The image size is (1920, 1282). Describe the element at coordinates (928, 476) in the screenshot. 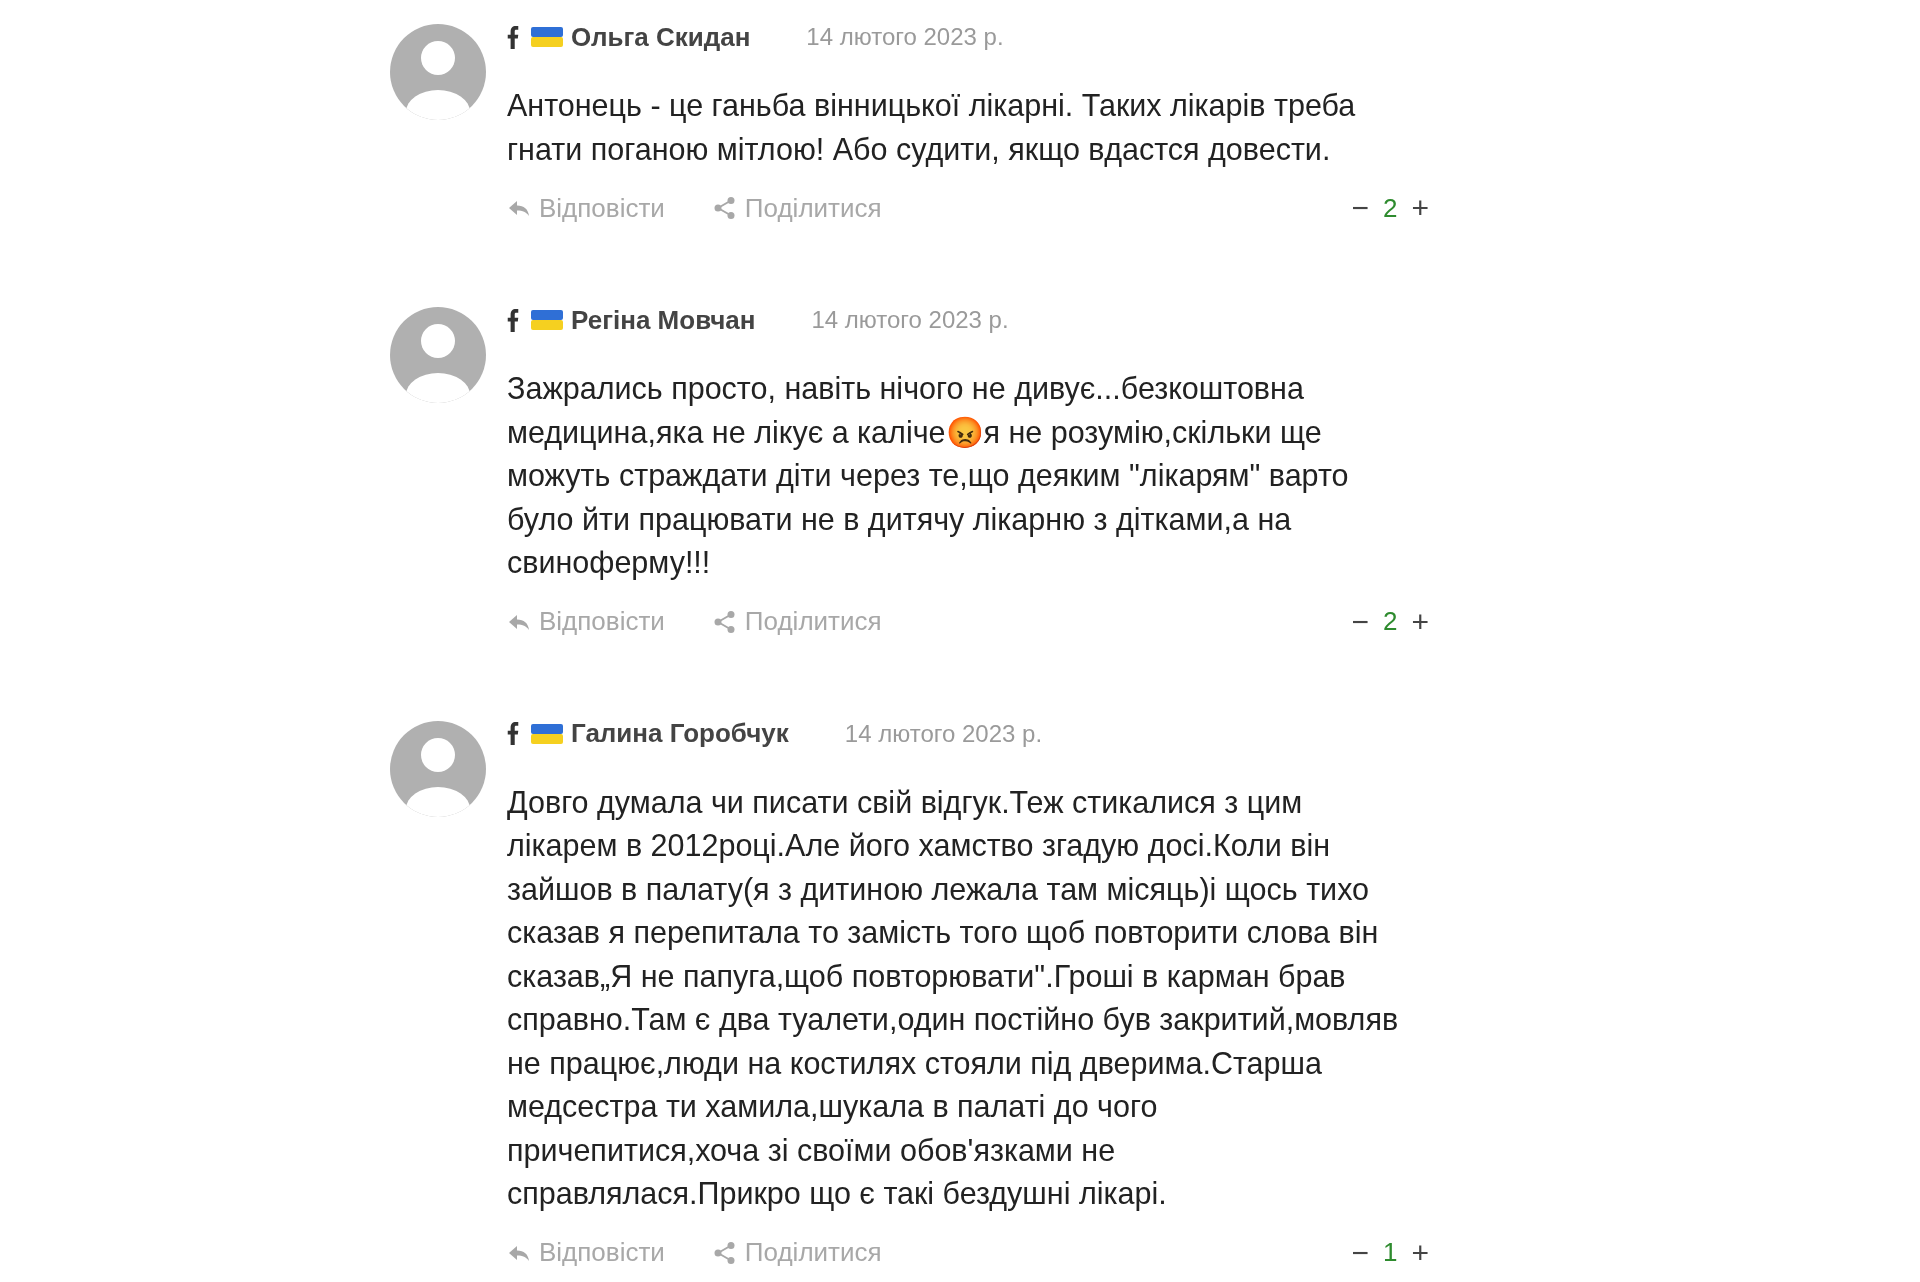

I see `comment-text: Зажрались просто, навіть нічого не дивує...безкоштовна медицина,яка не лікує а каліче😡я не розумію,скільки ще можуть страждати діти через те,що деяким "лікарям" варто було йти працювати не в дитячу лікарню з дітками,а на свиноферму!!!` at that location.